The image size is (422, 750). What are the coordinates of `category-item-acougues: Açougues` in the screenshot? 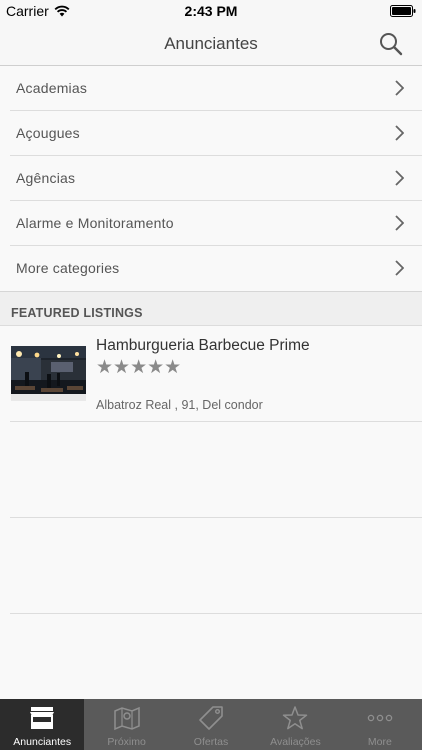 It's located at (216, 133).